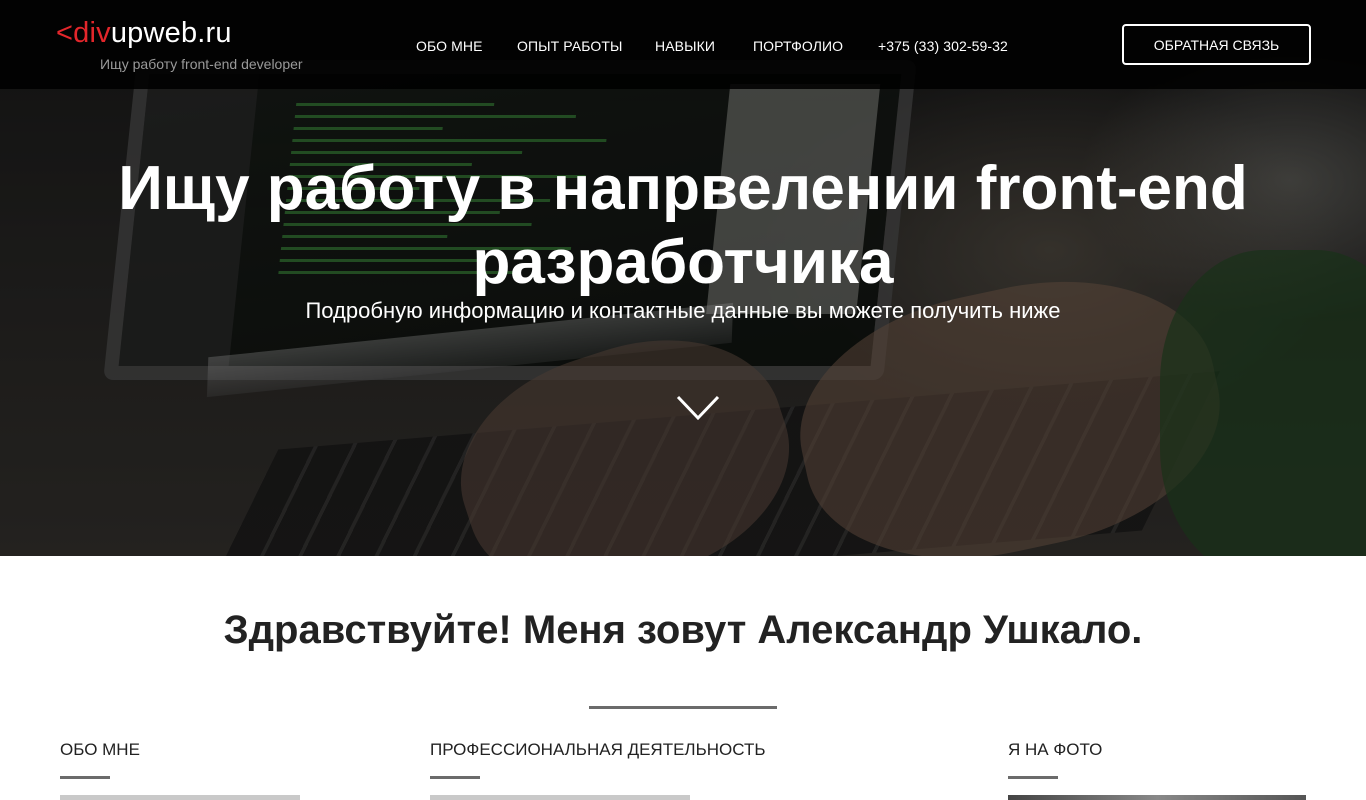 Image resolution: width=1366 pixels, height=800 pixels. What do you see at coordinates (683, 262) in the screenshot?
I see `hero-title-line2: разработчика` at bounding box center [683, 262].